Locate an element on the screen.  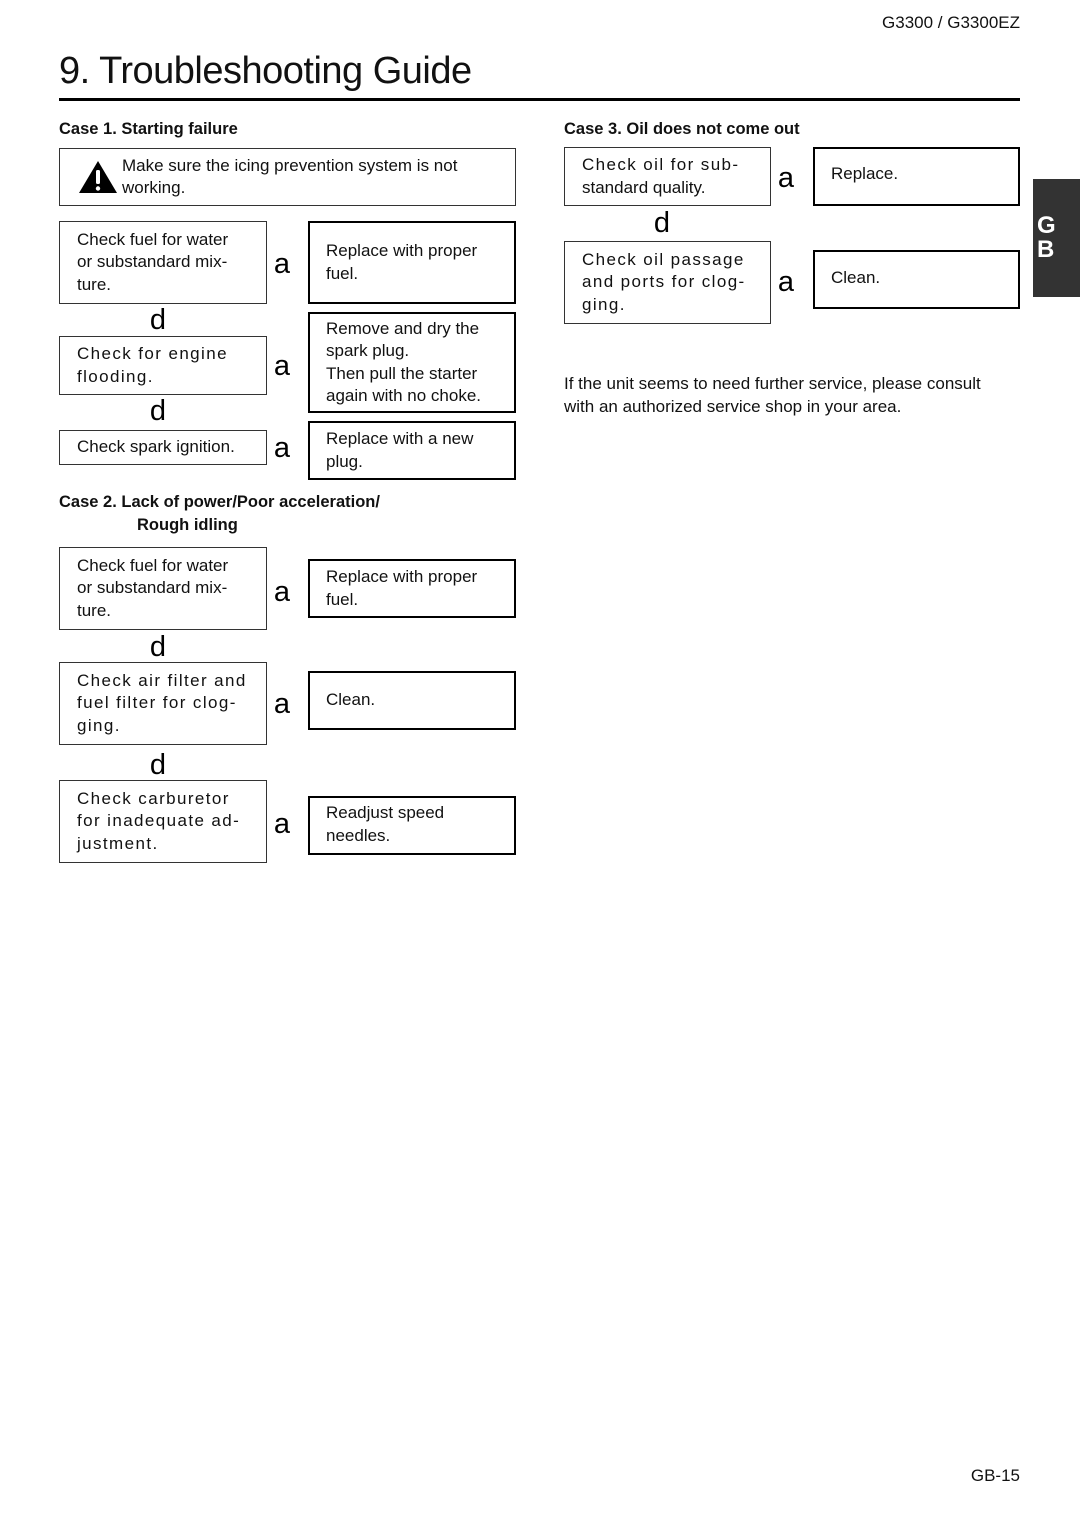
check-line: and ports for clog- is located at coordinates (664, 282).